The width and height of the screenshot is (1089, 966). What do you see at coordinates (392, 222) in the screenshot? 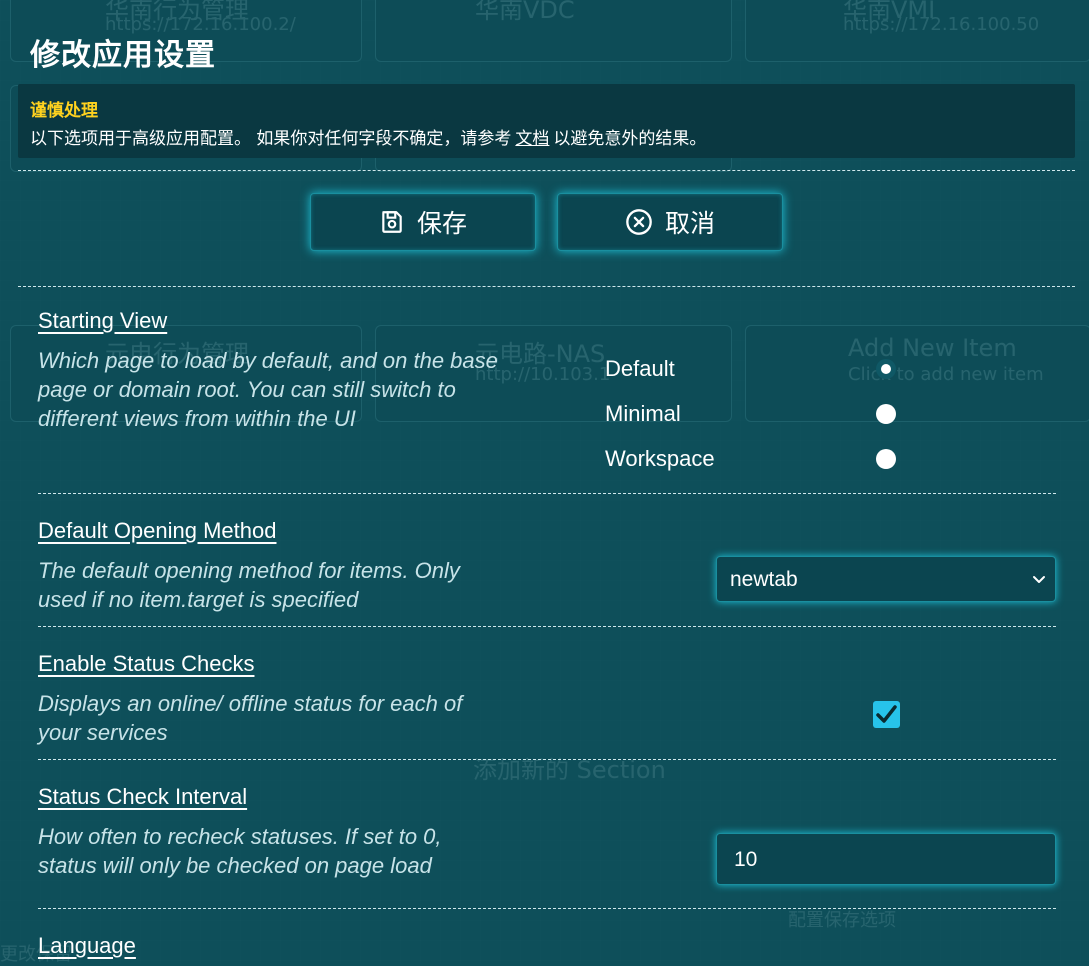
I see `save-icon` at bounding box center [392, 222].